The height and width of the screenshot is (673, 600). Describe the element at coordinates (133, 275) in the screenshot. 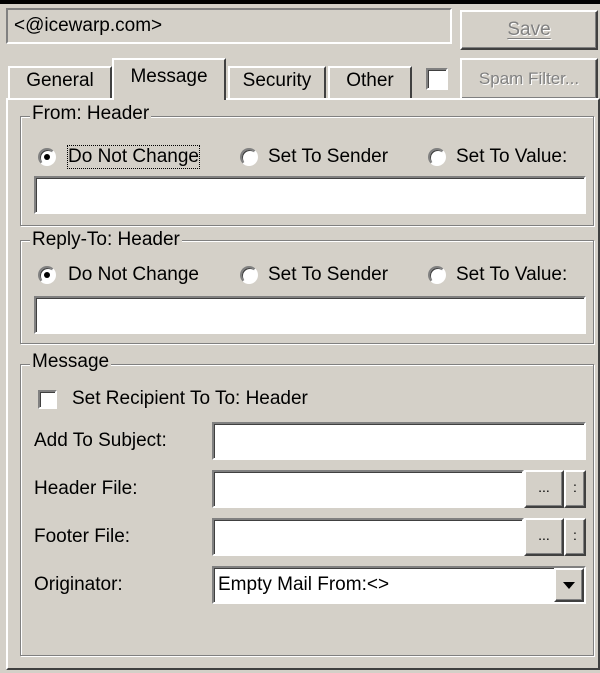

I see `reply-do-not-change-label: Do Not Change` at that location.